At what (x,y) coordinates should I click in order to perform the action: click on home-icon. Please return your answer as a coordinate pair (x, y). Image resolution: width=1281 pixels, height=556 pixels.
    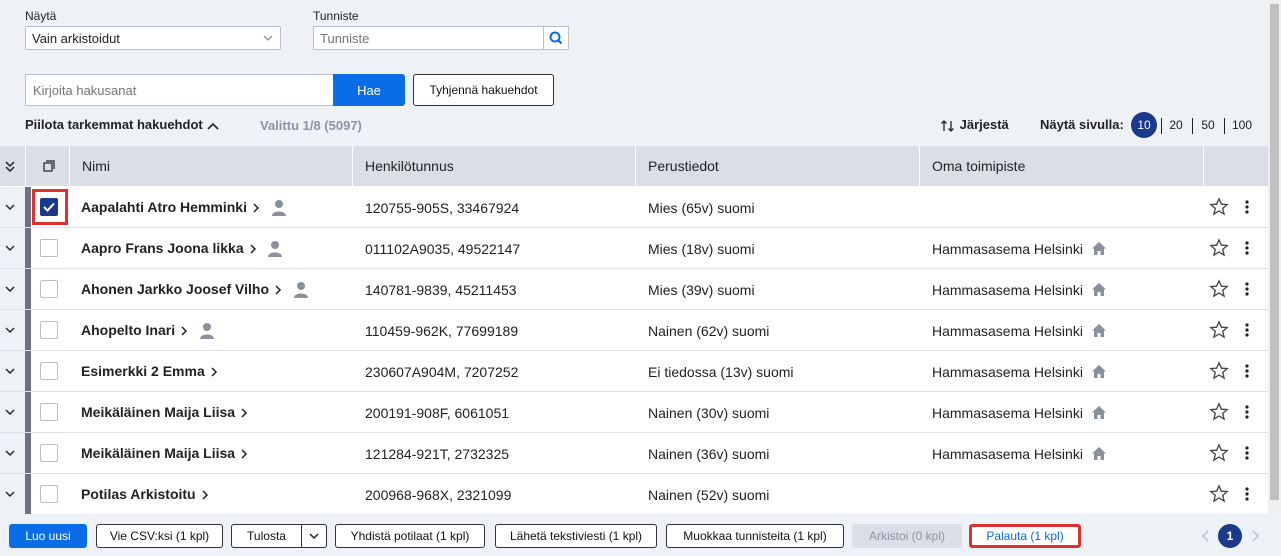
    Looking at the image, I should click on (1098, 249).